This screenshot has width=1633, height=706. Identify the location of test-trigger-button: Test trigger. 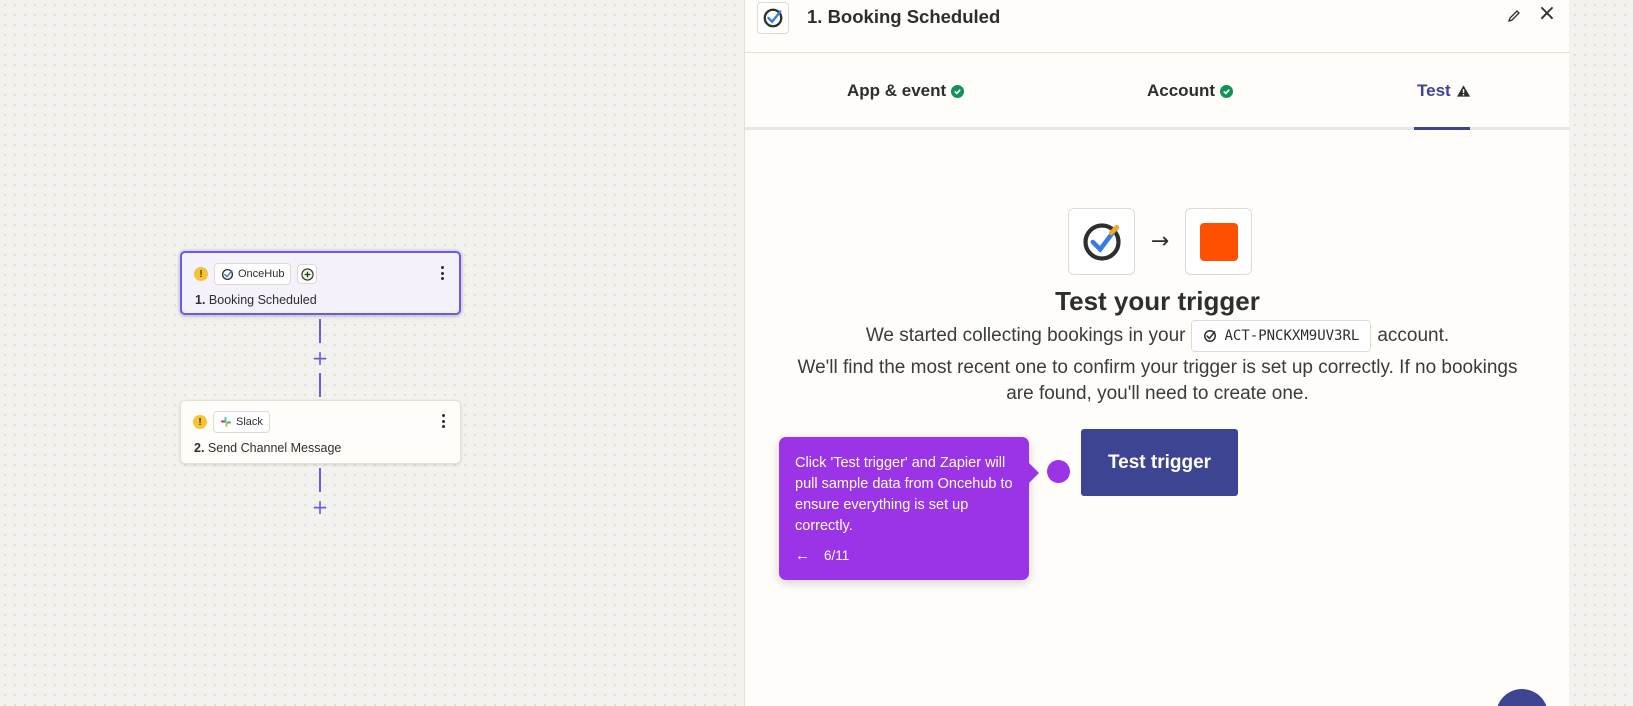
(1159, 462).